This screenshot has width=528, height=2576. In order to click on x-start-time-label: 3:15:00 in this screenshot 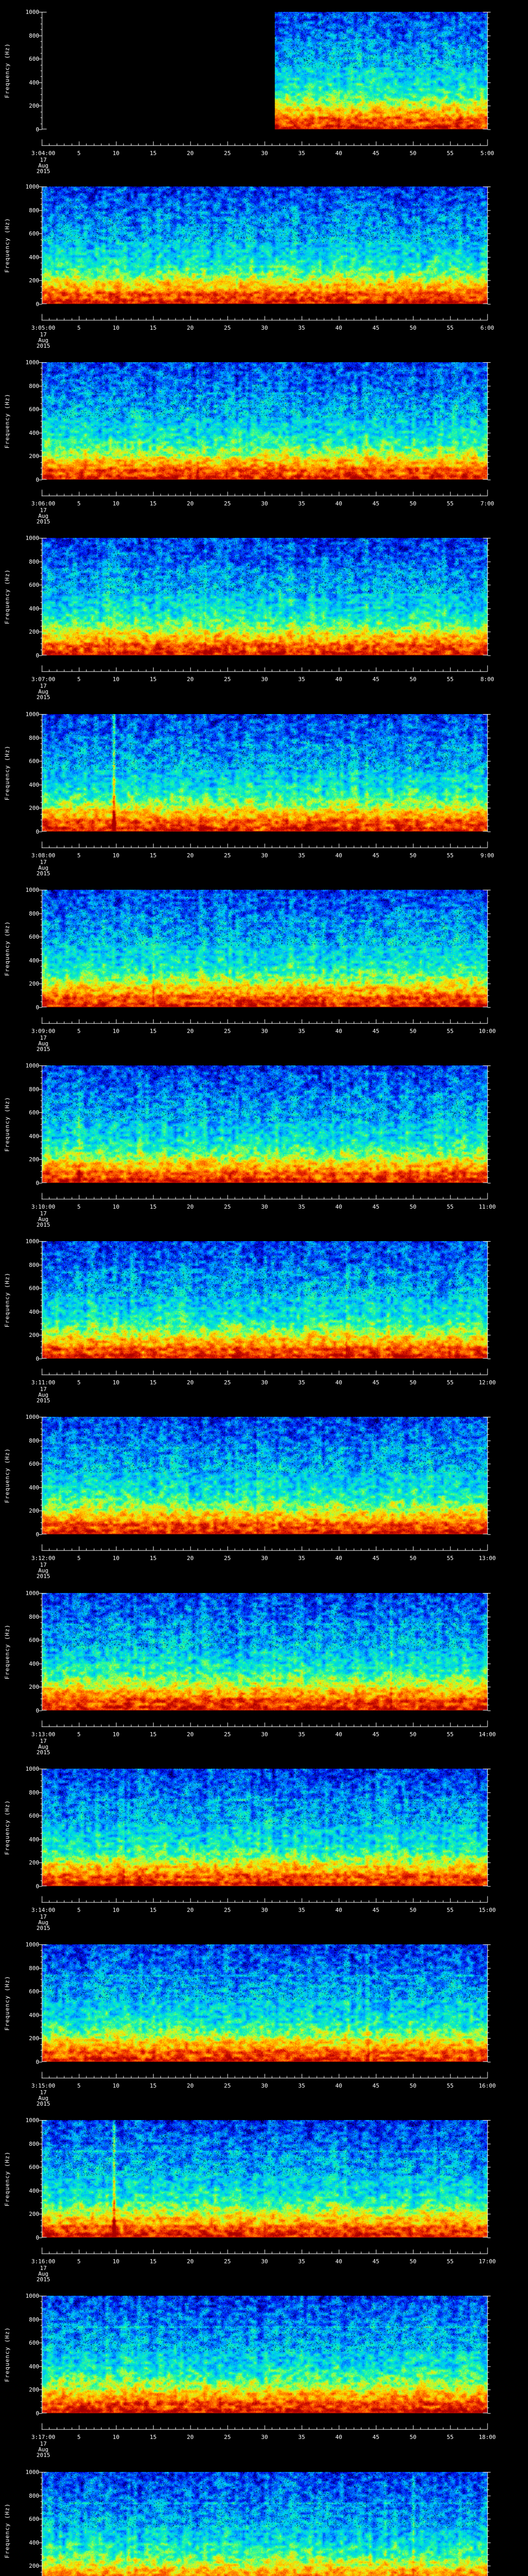, I will do `click(43, 2085)`.